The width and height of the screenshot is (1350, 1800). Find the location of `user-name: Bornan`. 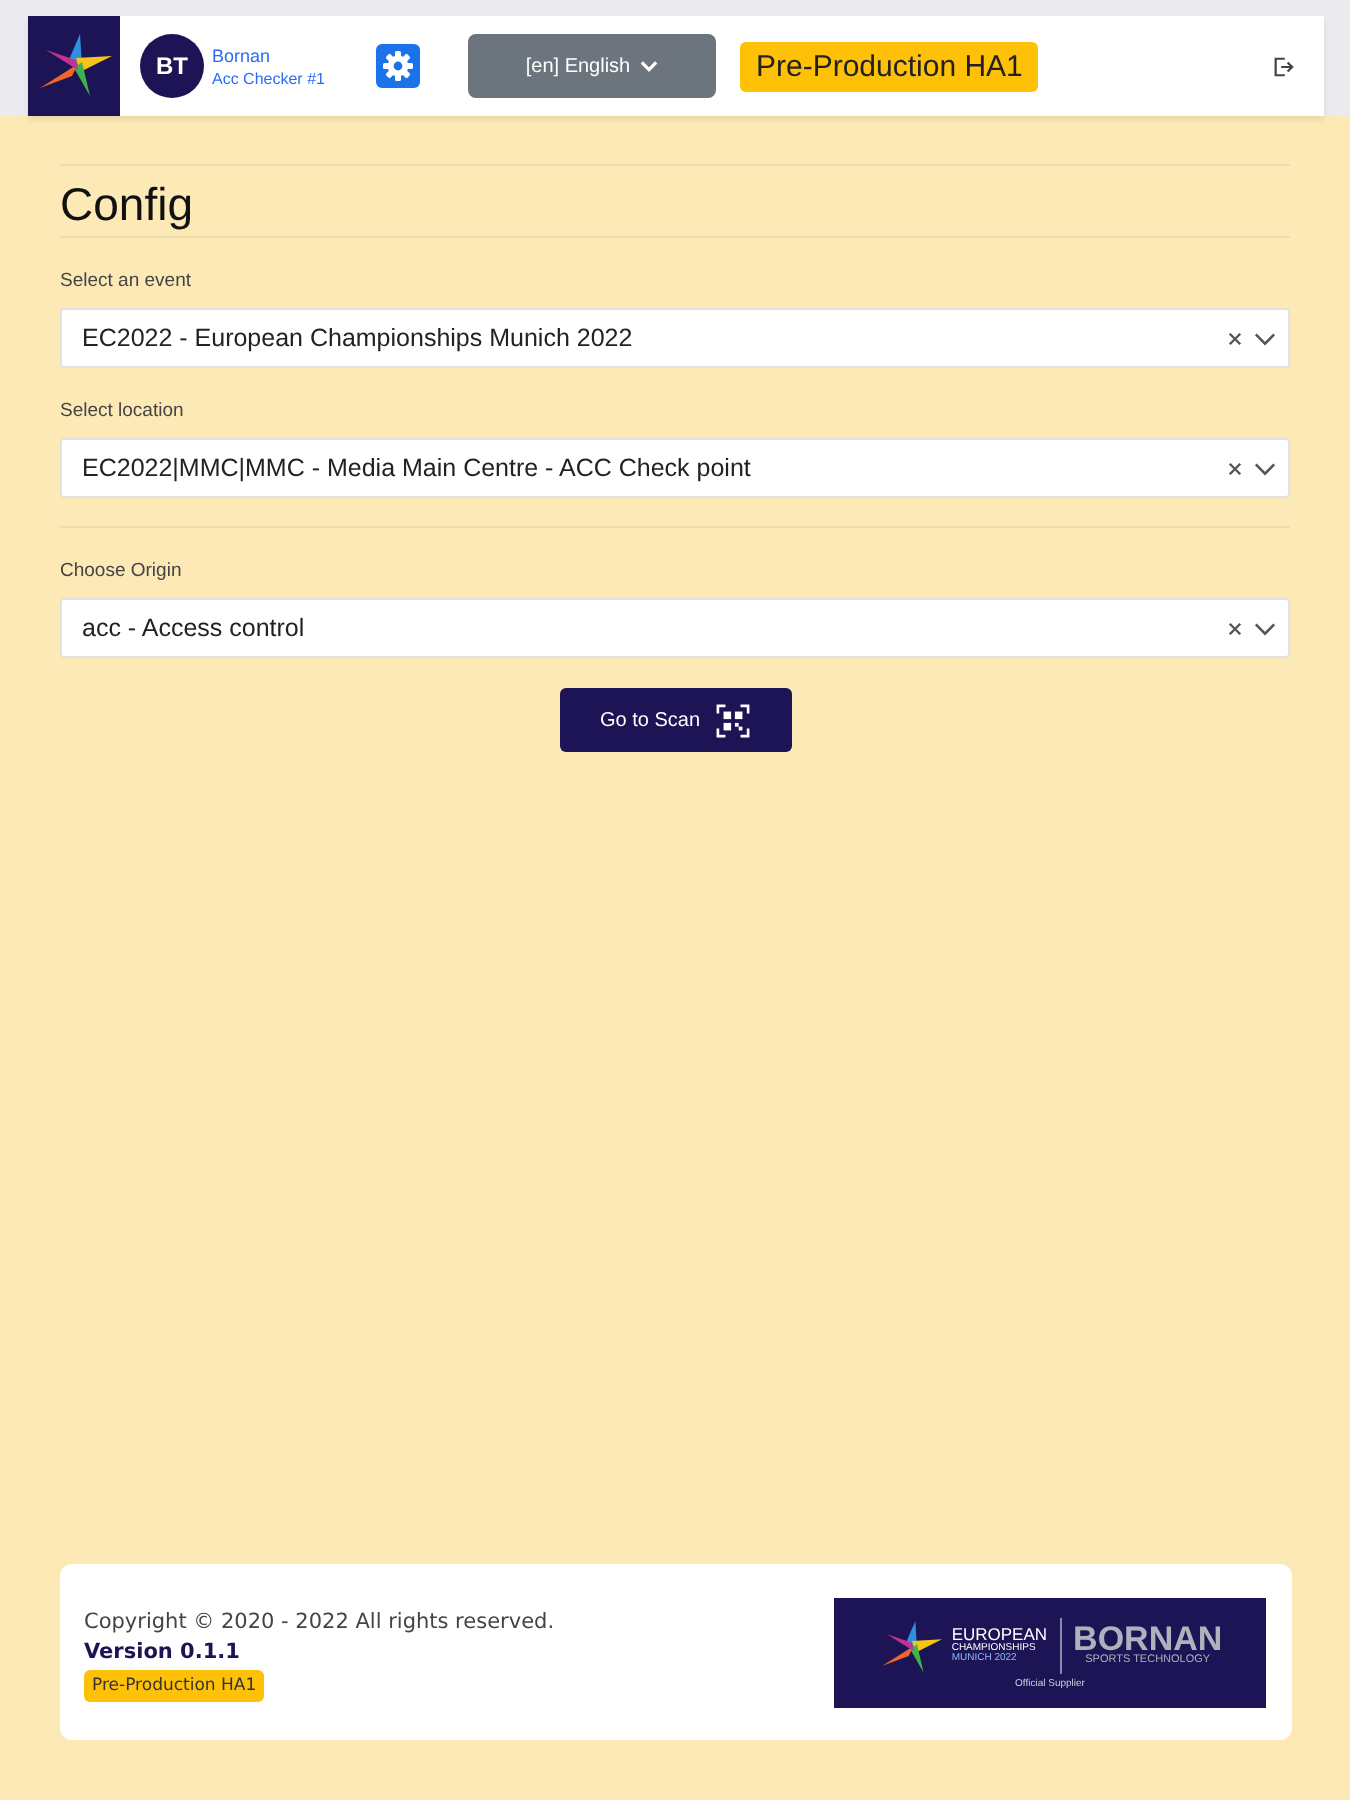

user-name: Bornan is located at coordinates (241, 55).